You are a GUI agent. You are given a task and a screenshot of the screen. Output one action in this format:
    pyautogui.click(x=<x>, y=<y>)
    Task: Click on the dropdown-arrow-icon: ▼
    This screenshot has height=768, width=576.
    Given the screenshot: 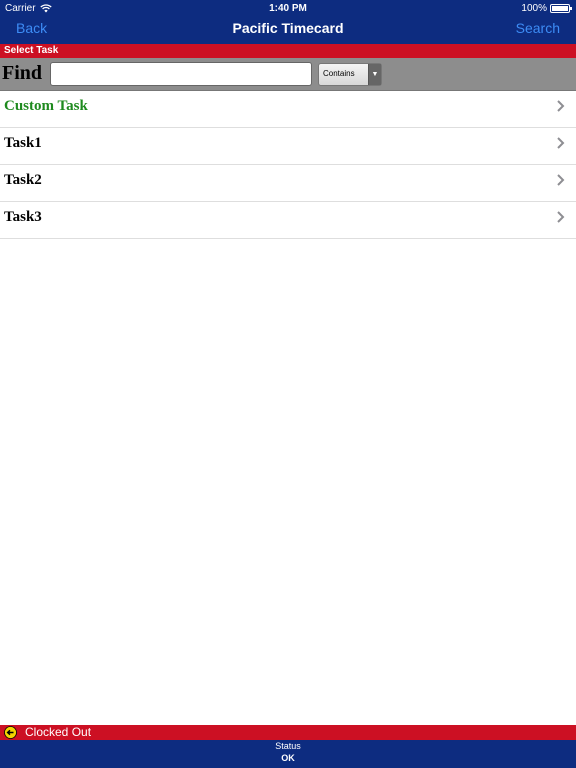 What is the action you would take?
    pyautogui.click(x=374, y=74)
    